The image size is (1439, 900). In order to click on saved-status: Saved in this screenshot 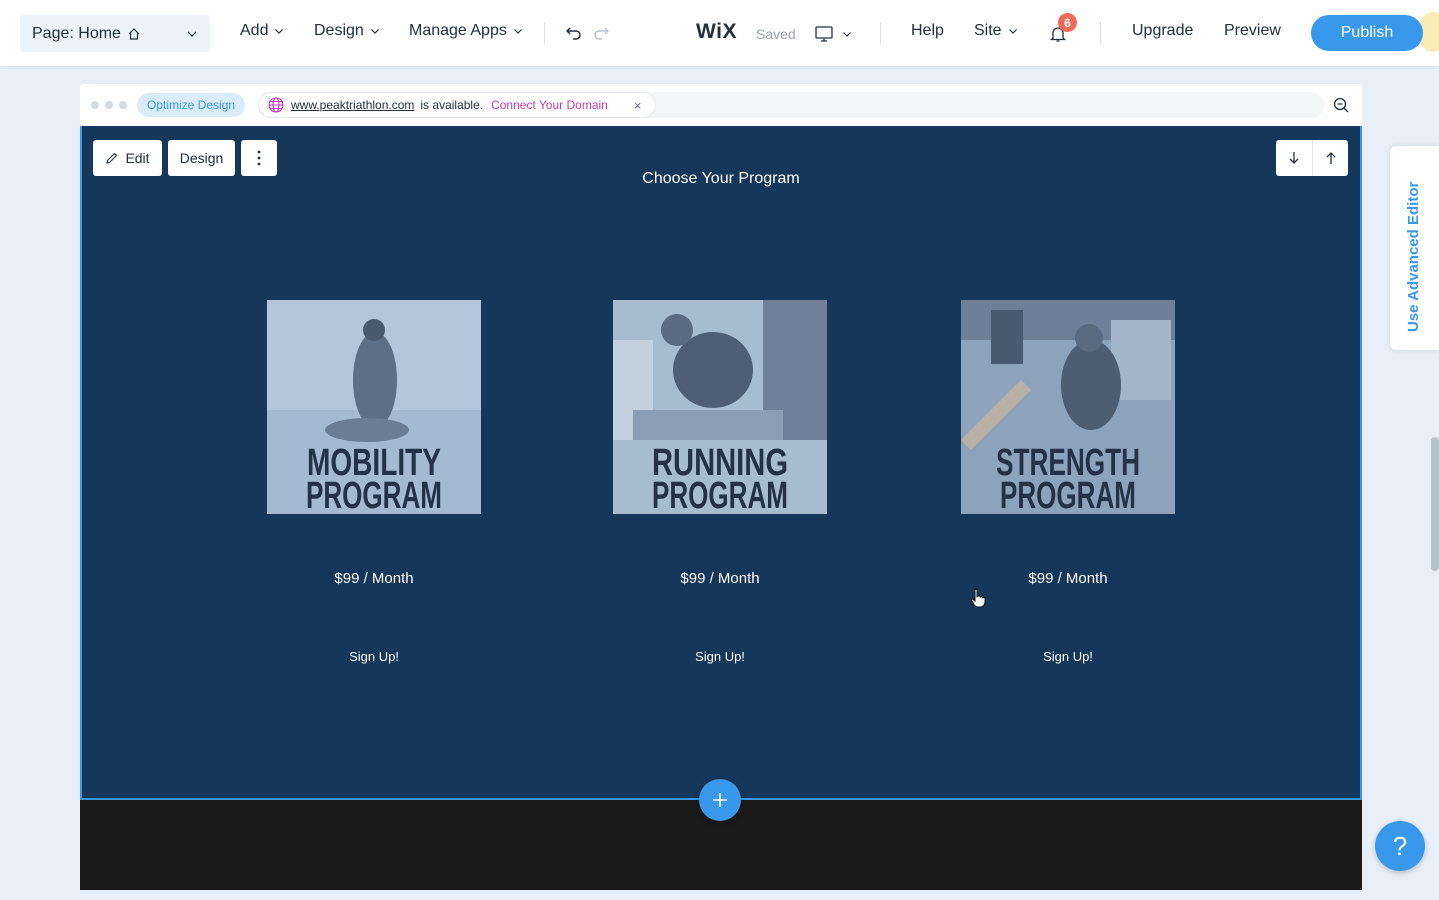, I will do `click(776, 34)`.